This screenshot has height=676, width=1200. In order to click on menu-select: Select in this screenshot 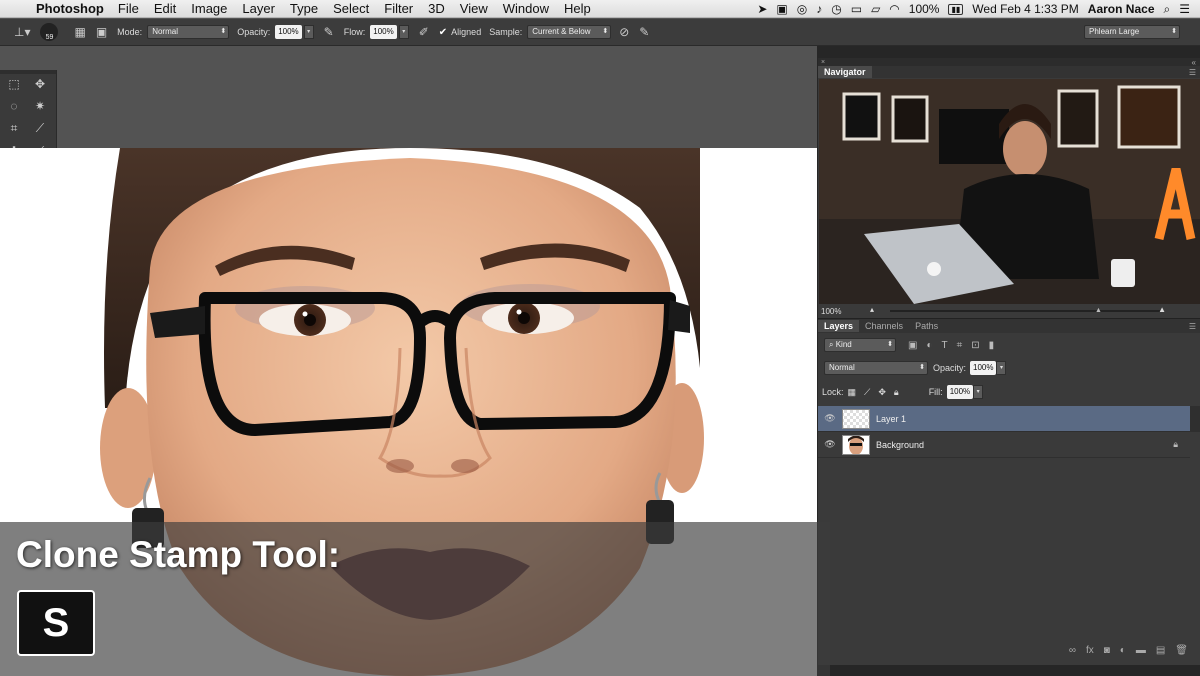, I will do `click(351, 8)`.